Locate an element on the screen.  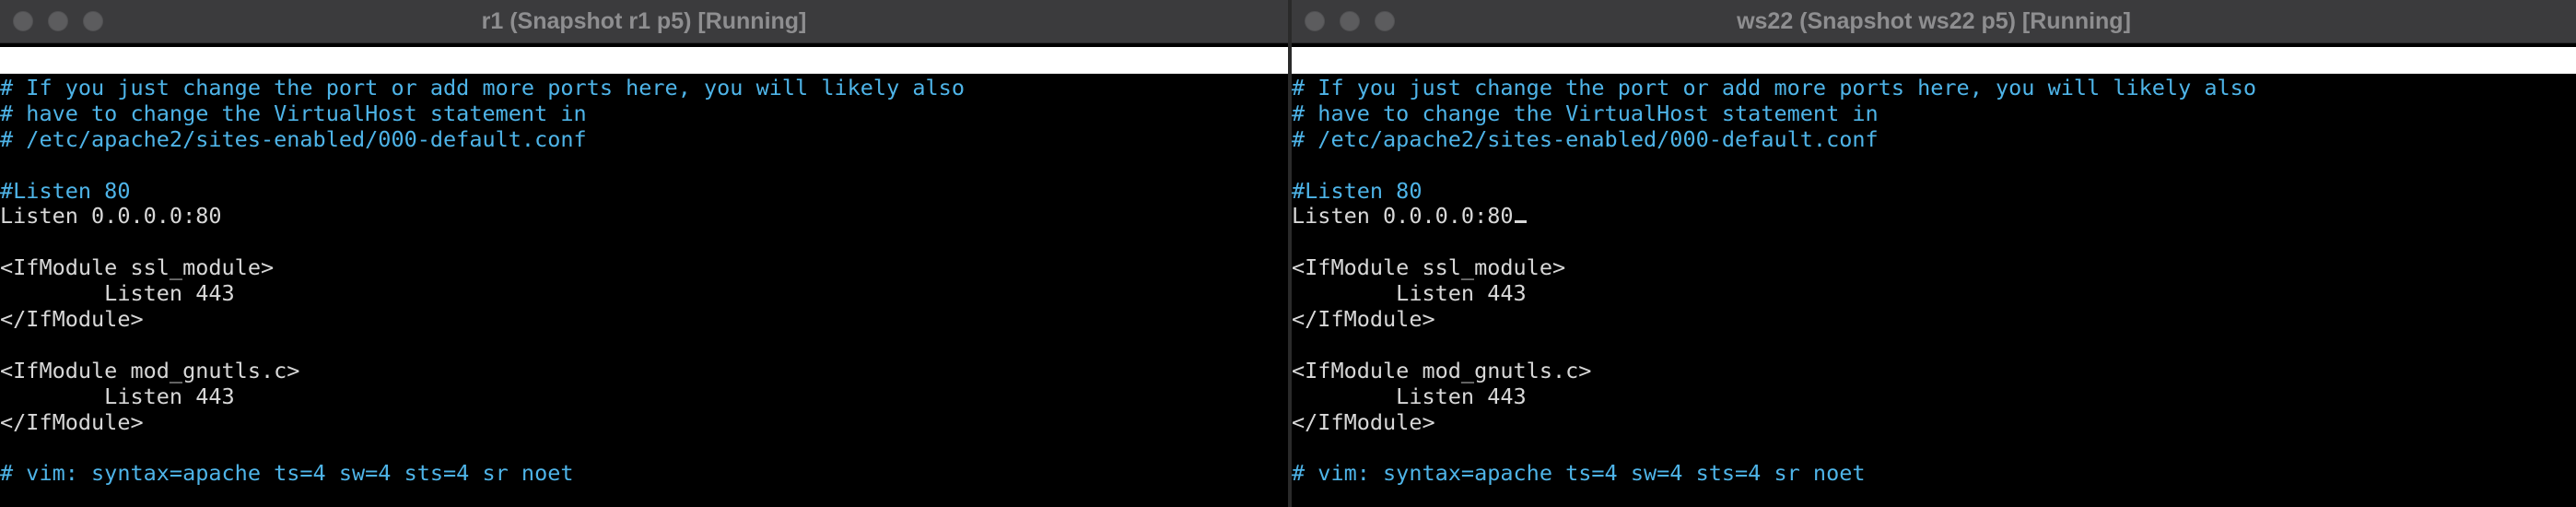
window-title: ws22 (Snapshot ws22 p5) [Running] is located at coordinates (1934, 21).